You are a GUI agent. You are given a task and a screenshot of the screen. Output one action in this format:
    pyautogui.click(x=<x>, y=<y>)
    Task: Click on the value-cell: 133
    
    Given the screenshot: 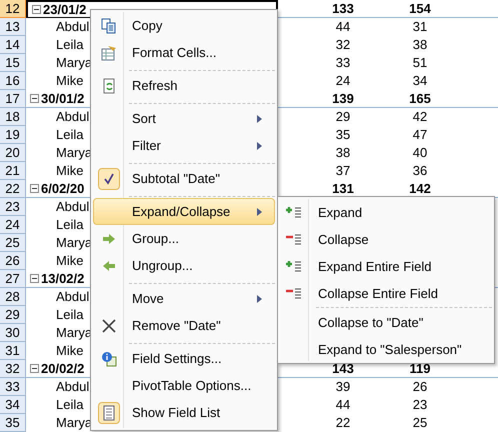 What is the action you would take?
    pyautogui.click(x=343, y=8)
    